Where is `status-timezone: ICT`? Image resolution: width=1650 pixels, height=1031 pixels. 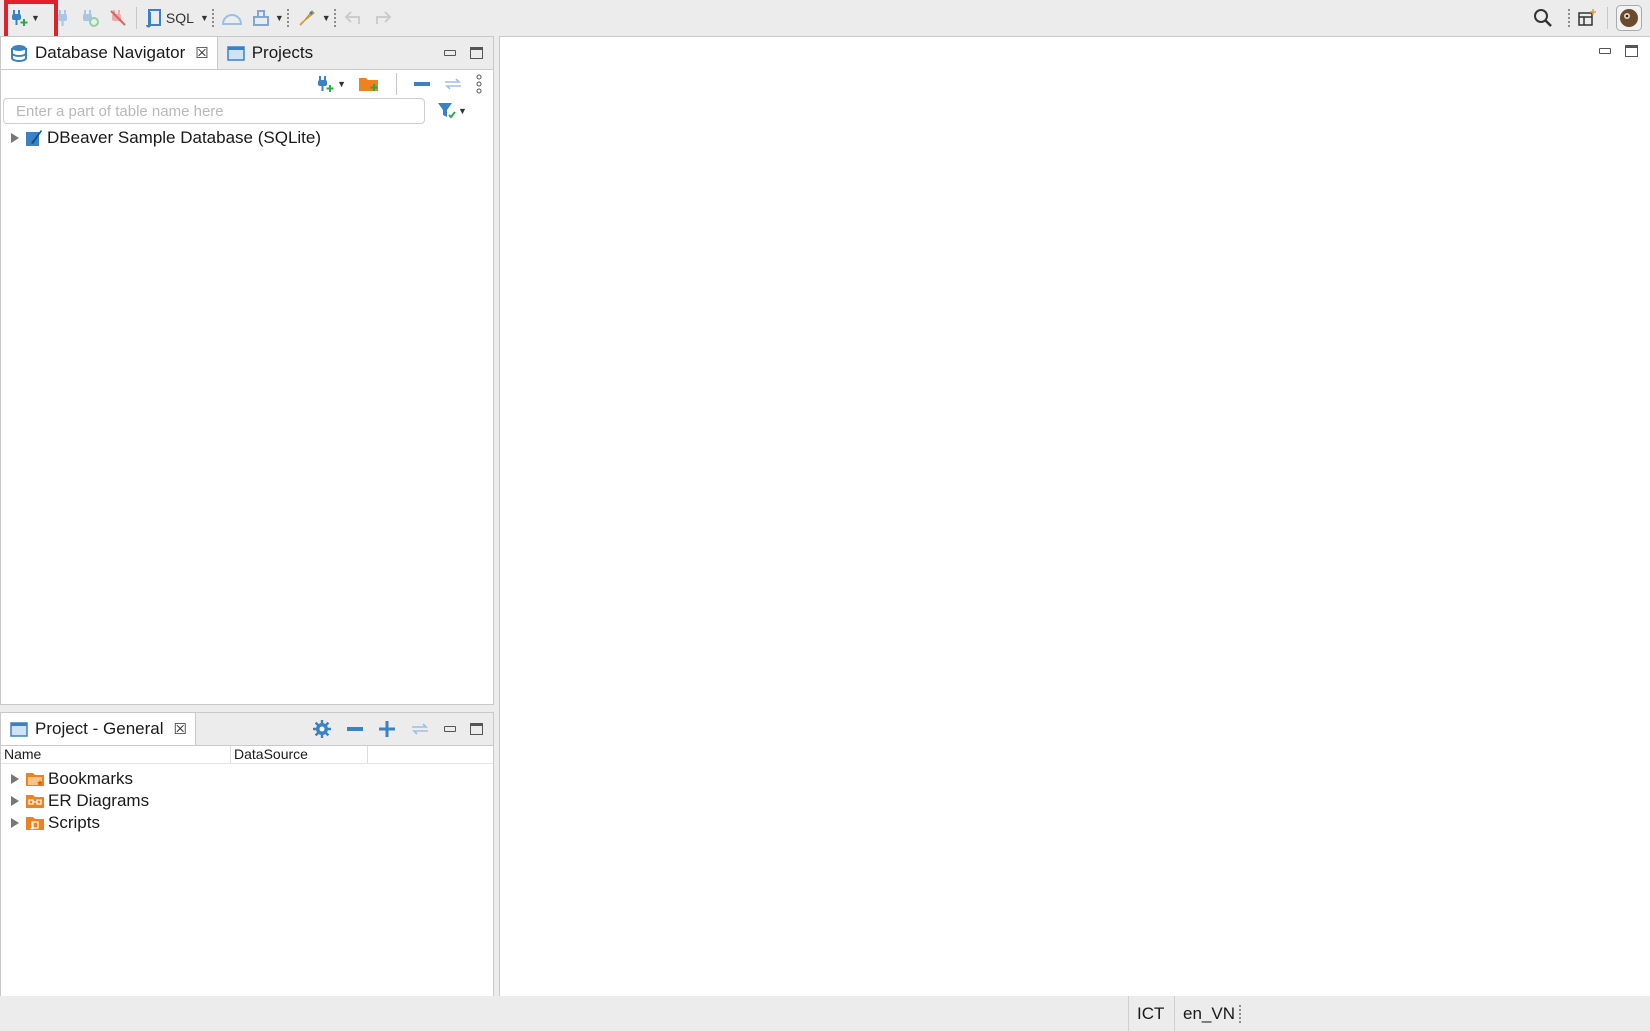 status-timezone: ICT is located at coordinates (1150, 1013).